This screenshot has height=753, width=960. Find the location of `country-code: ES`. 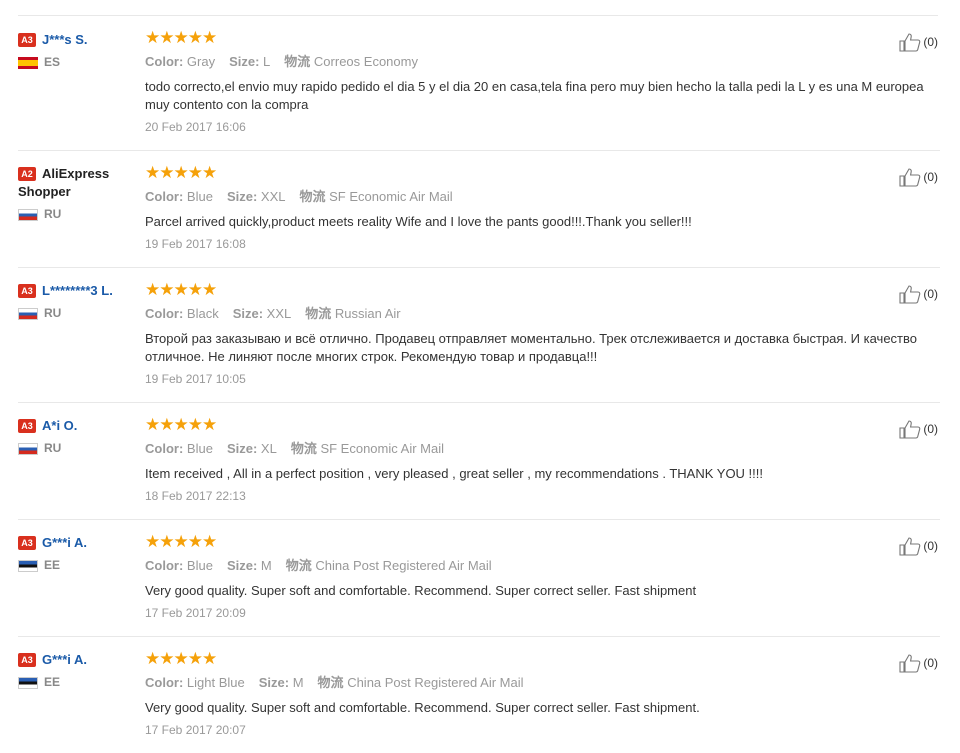

country-code: ES is located at coordinates (52, 62).